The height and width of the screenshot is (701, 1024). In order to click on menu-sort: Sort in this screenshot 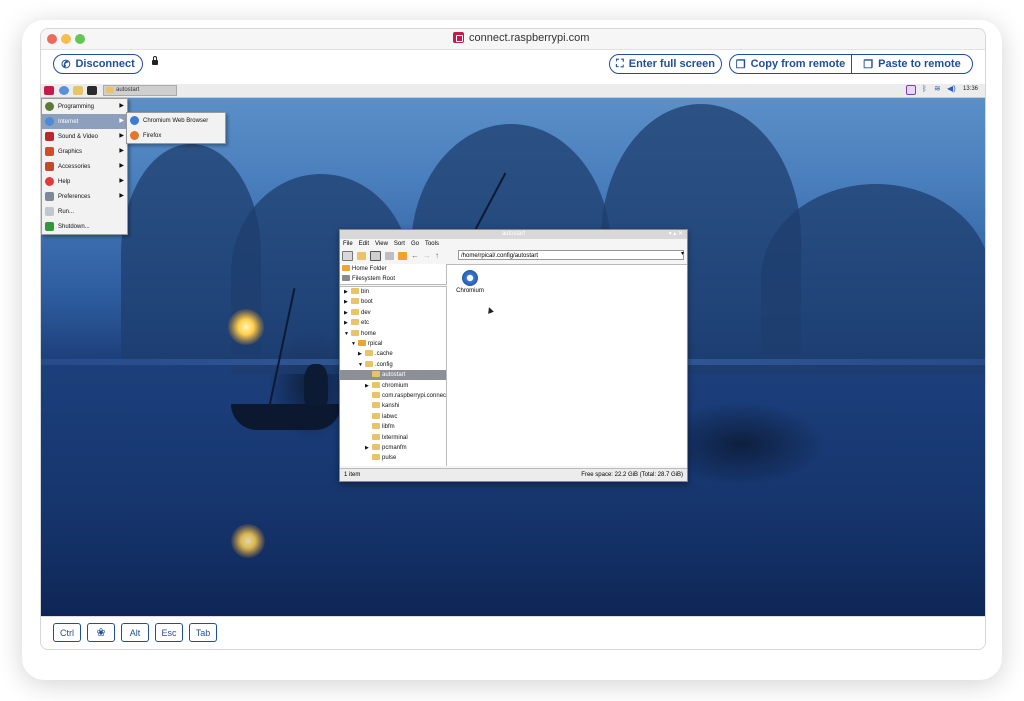, I will do `click(399, 244)`.